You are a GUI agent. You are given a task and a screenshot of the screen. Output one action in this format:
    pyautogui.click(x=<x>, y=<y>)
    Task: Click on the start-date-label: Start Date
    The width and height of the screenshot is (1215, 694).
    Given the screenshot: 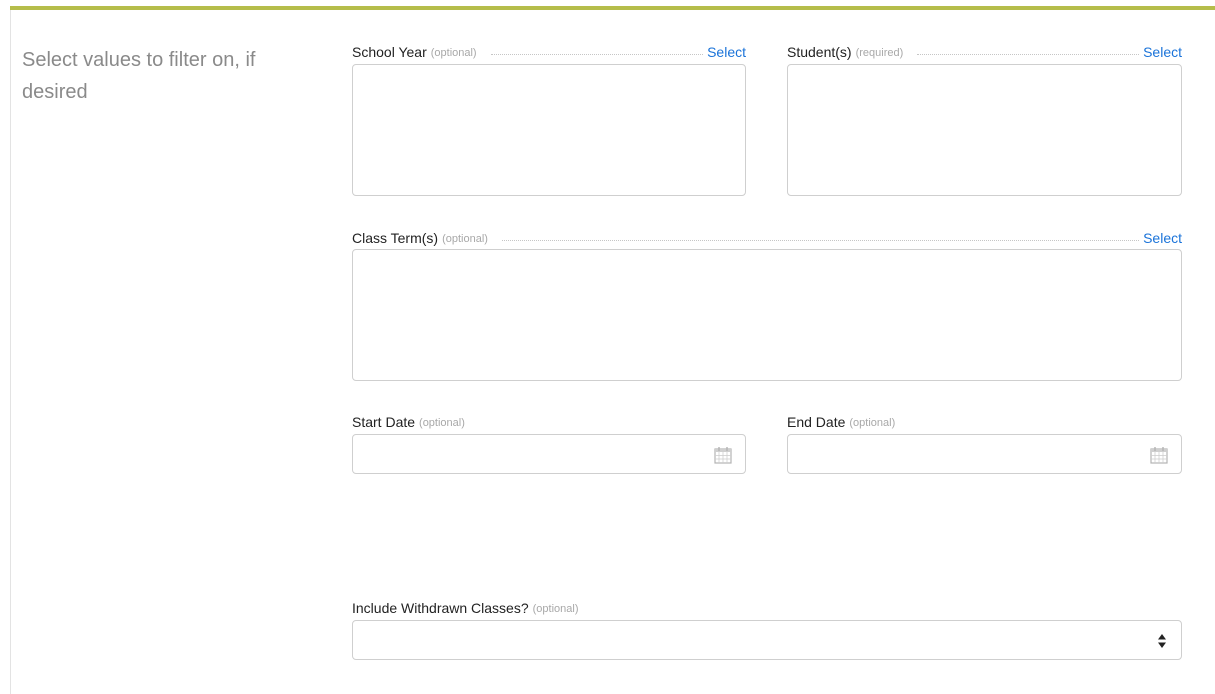 What is the action you would take?
    pyautogui.click(x=384, y=422)
    